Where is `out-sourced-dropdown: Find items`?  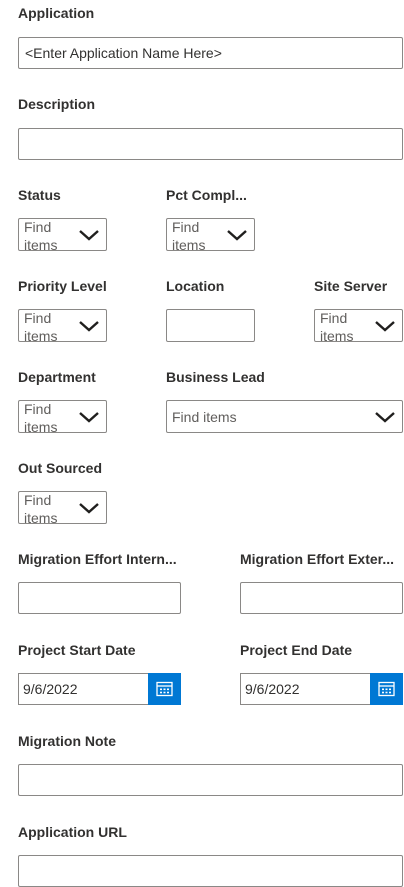 out-sourced-dropdown: Find items is located at coordinates (62, 508).